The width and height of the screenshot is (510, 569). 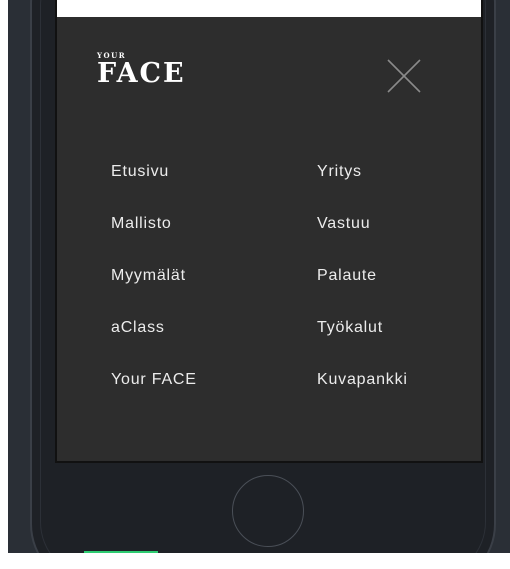 I want to click on bottom-strip, so click(x=255, y=561).